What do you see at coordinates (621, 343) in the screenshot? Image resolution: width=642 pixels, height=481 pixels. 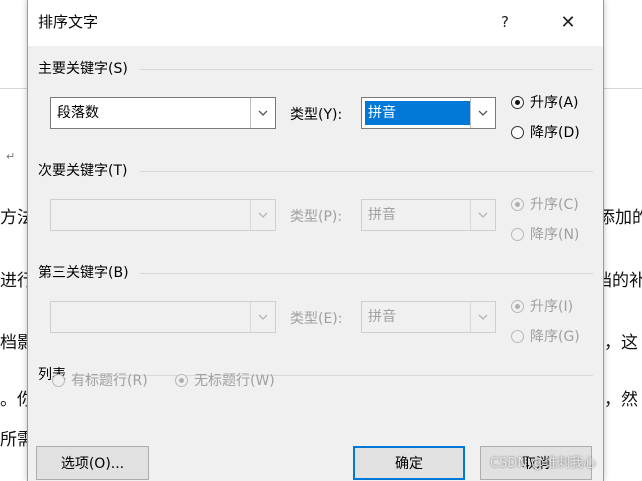 I see `doc-text-fragment: ，这` at bounding box center [621, 343].